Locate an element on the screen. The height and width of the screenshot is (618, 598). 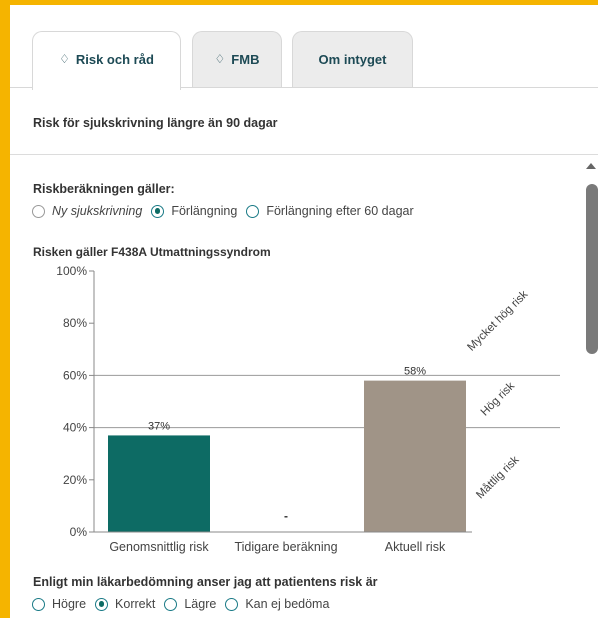
risk-zone-label: Måttlig risk is located at coordinates (498, 478).